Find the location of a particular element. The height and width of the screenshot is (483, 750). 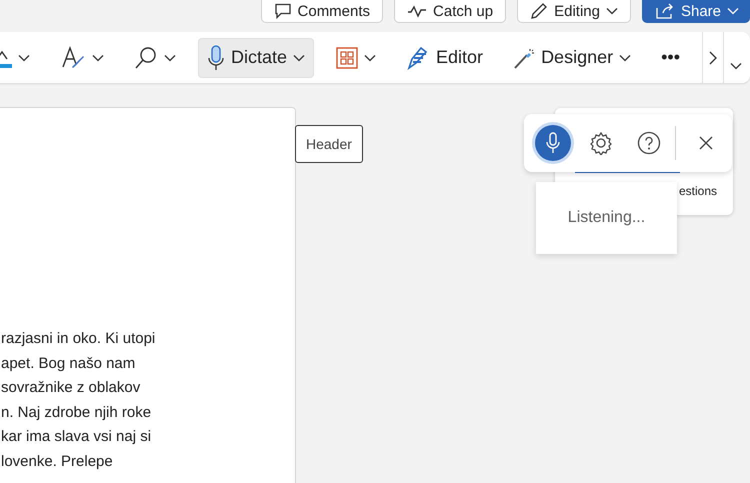

ribbon-button: Dictate is located at coordinates (256, 58).